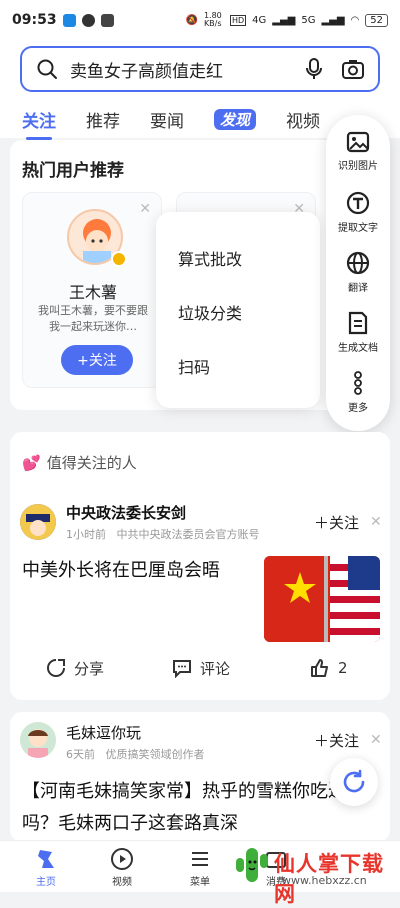 This screenshot has width=400, height=908. Describe the element at coordinates (358, 228) in the screenshot. I see `side-item-label: 提取文字` at that location.